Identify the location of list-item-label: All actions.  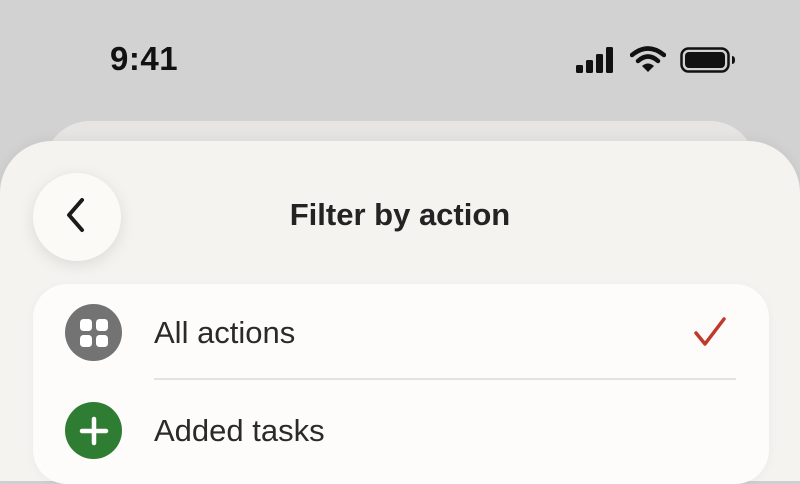
(225, 332).